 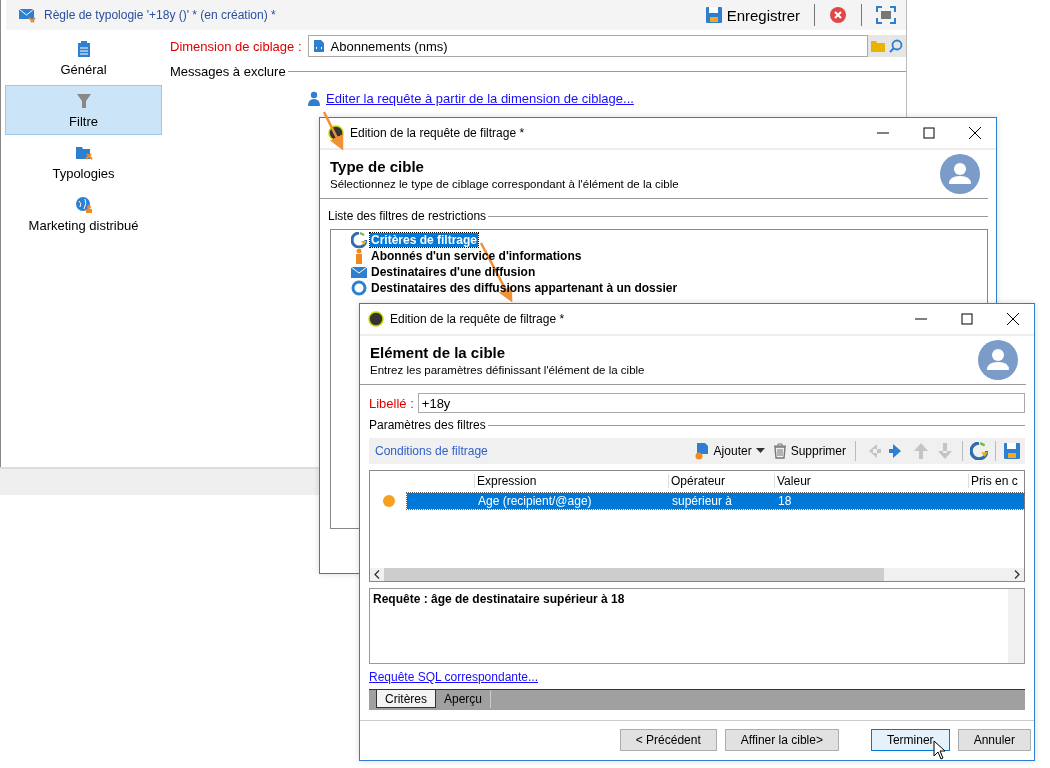 I want to click on app-icon, so click(x=376, y=319).